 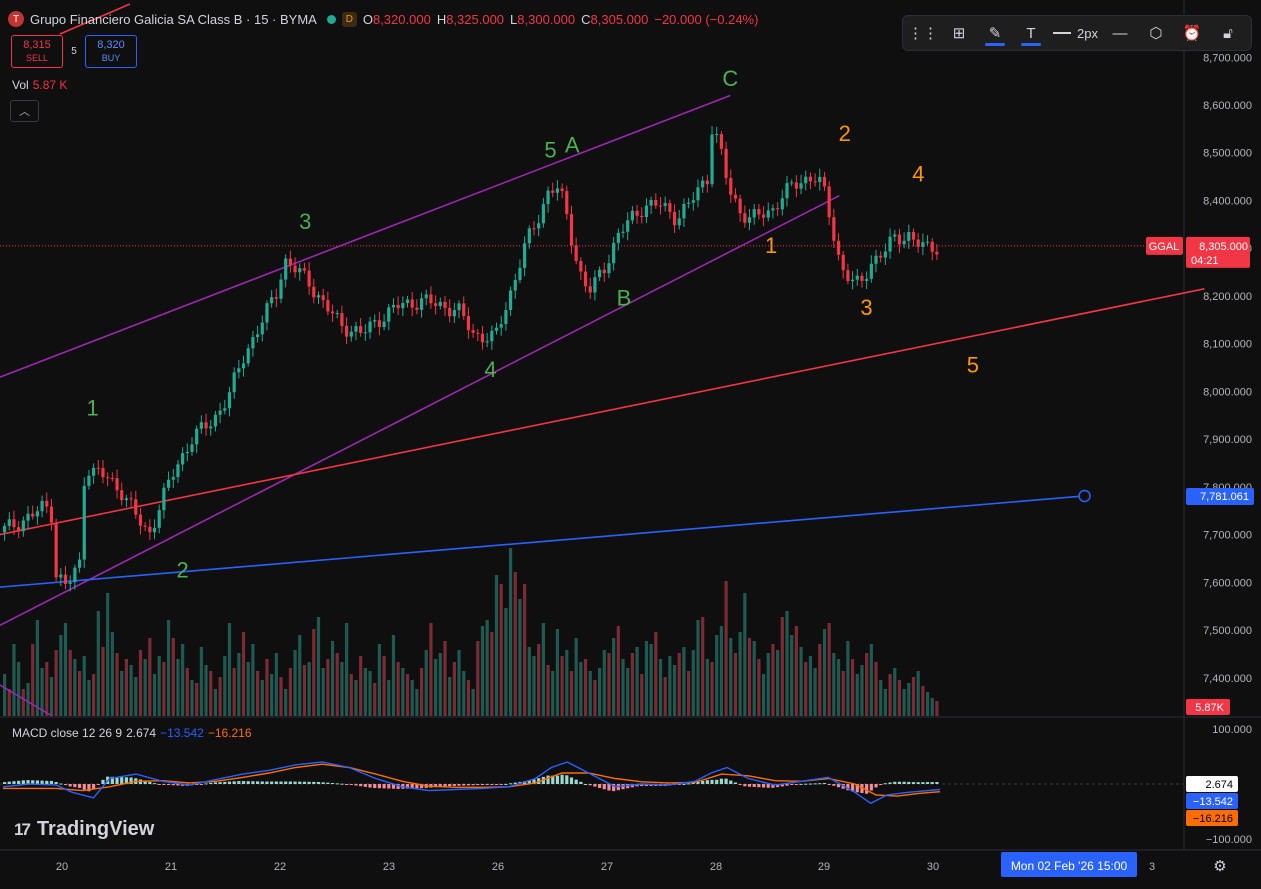 I want to click on wave-label-orange: 3, so click(x=866, y=307).